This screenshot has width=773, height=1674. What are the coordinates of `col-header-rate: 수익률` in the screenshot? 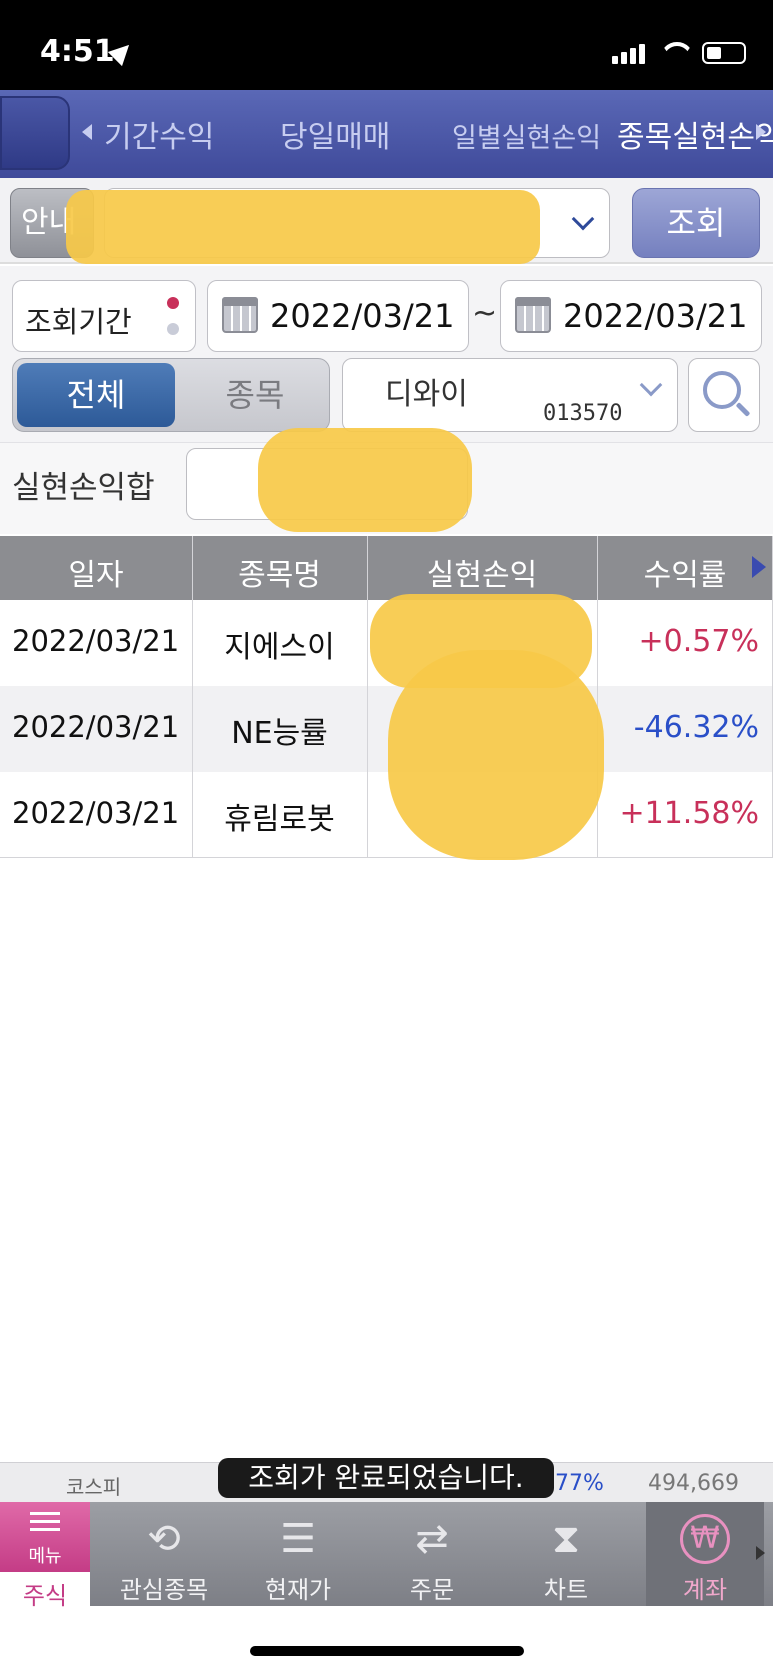 It's located at (685, 575).